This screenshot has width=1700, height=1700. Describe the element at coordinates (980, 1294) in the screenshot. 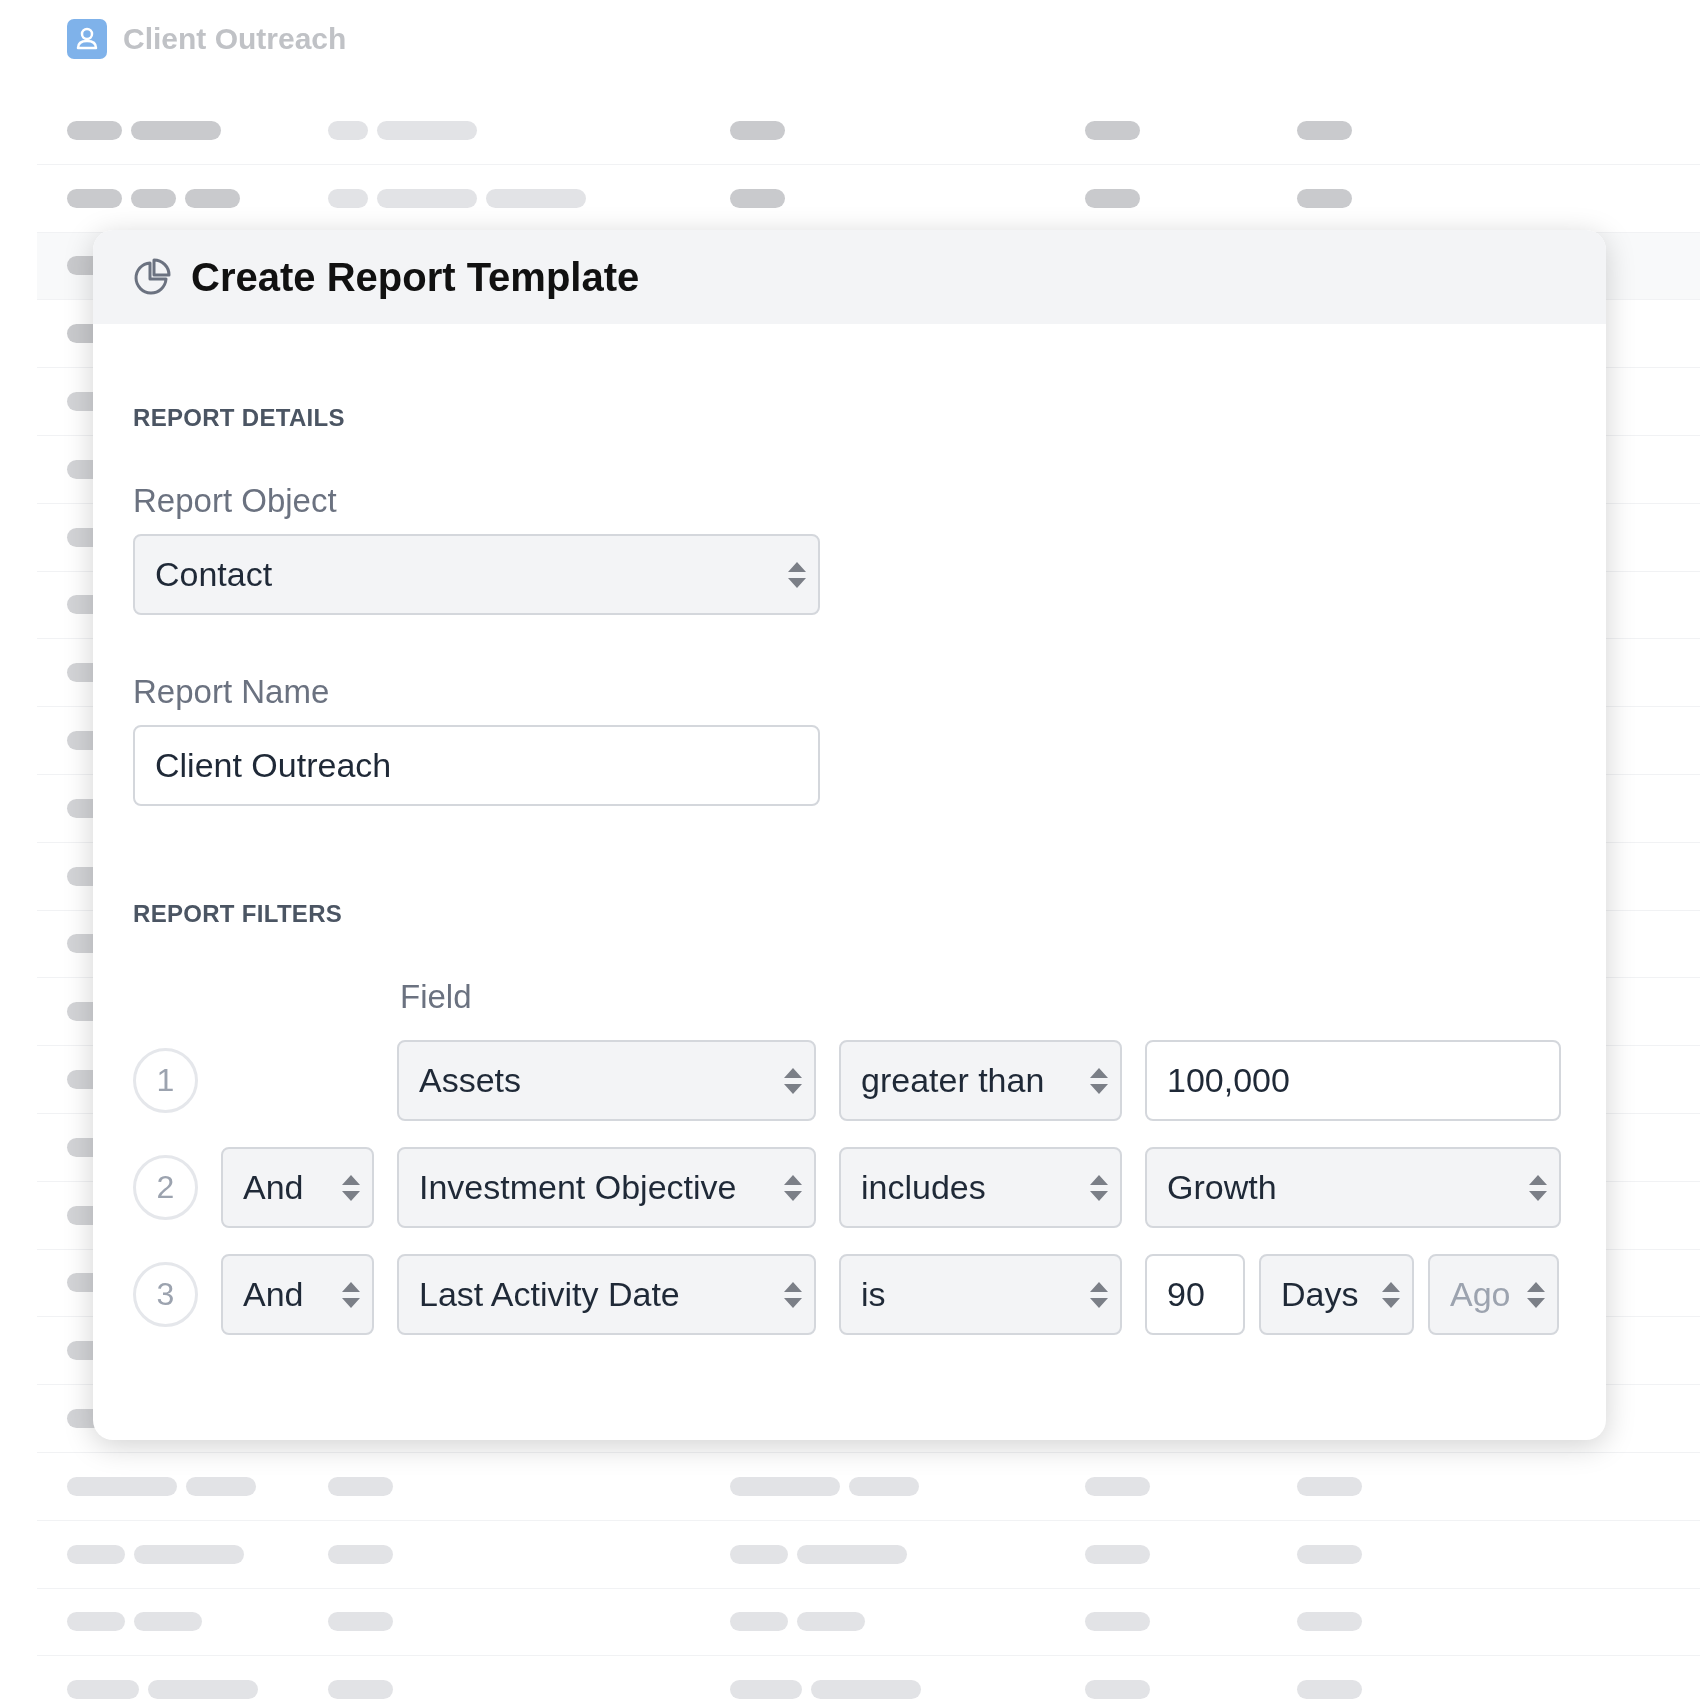

I see `operator-select: is` at that location.